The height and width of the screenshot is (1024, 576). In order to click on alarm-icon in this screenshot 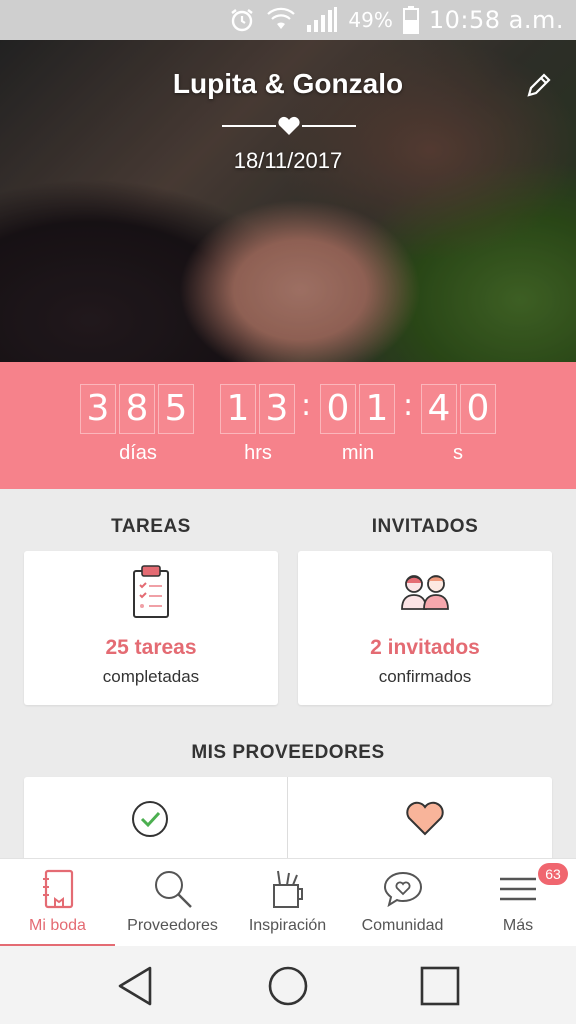, I will do `click(242, 20)`.